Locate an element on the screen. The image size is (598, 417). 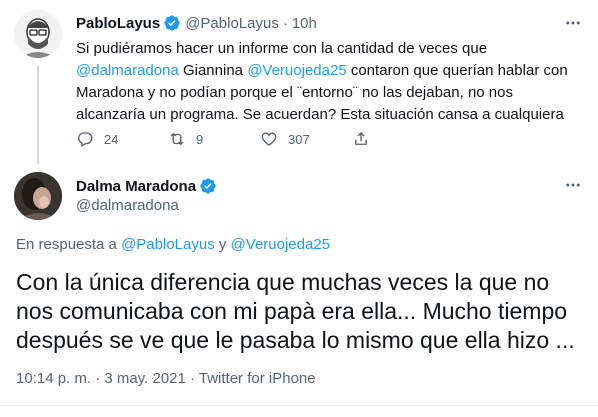
parent-display-name: PabloLayus is located at coordinates (118, 23).